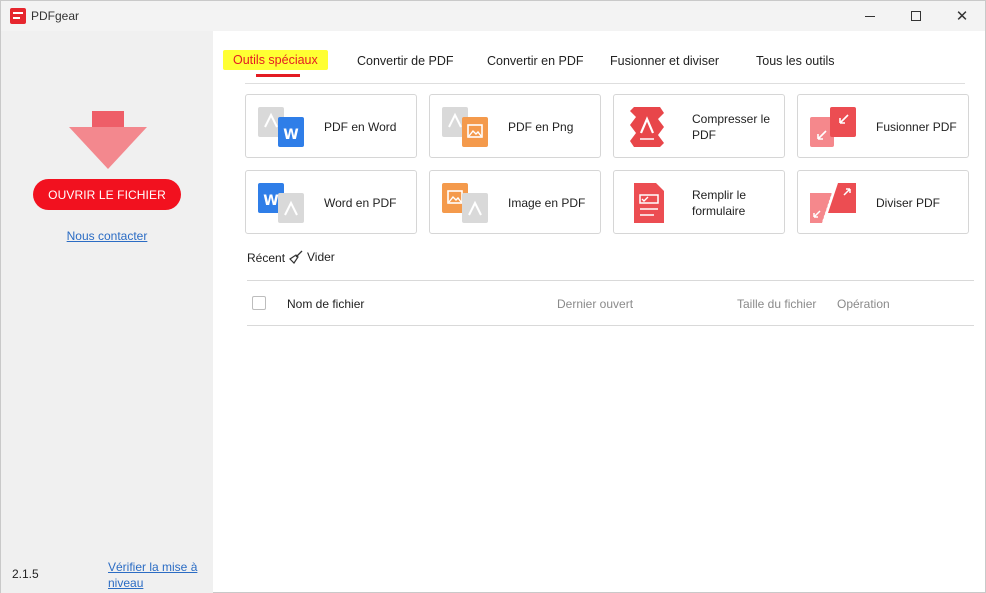 This screenshot has width=986, height=593. I want to click on tool-card-image-to-pdf: Image en PDF, so click(515, 202).